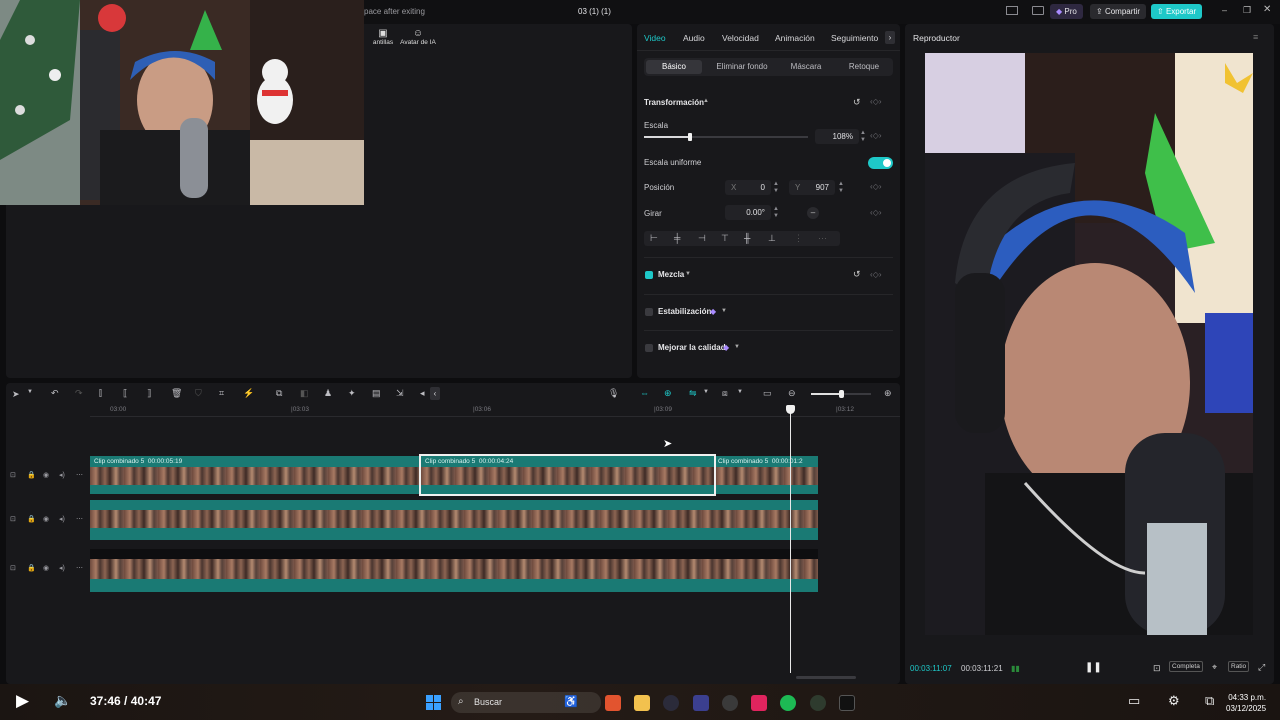 The image size is (1280, 720). Describe the element at coordinates (748, 212) in the screenshot. I see `rotate-input: 0.00°` at that location.